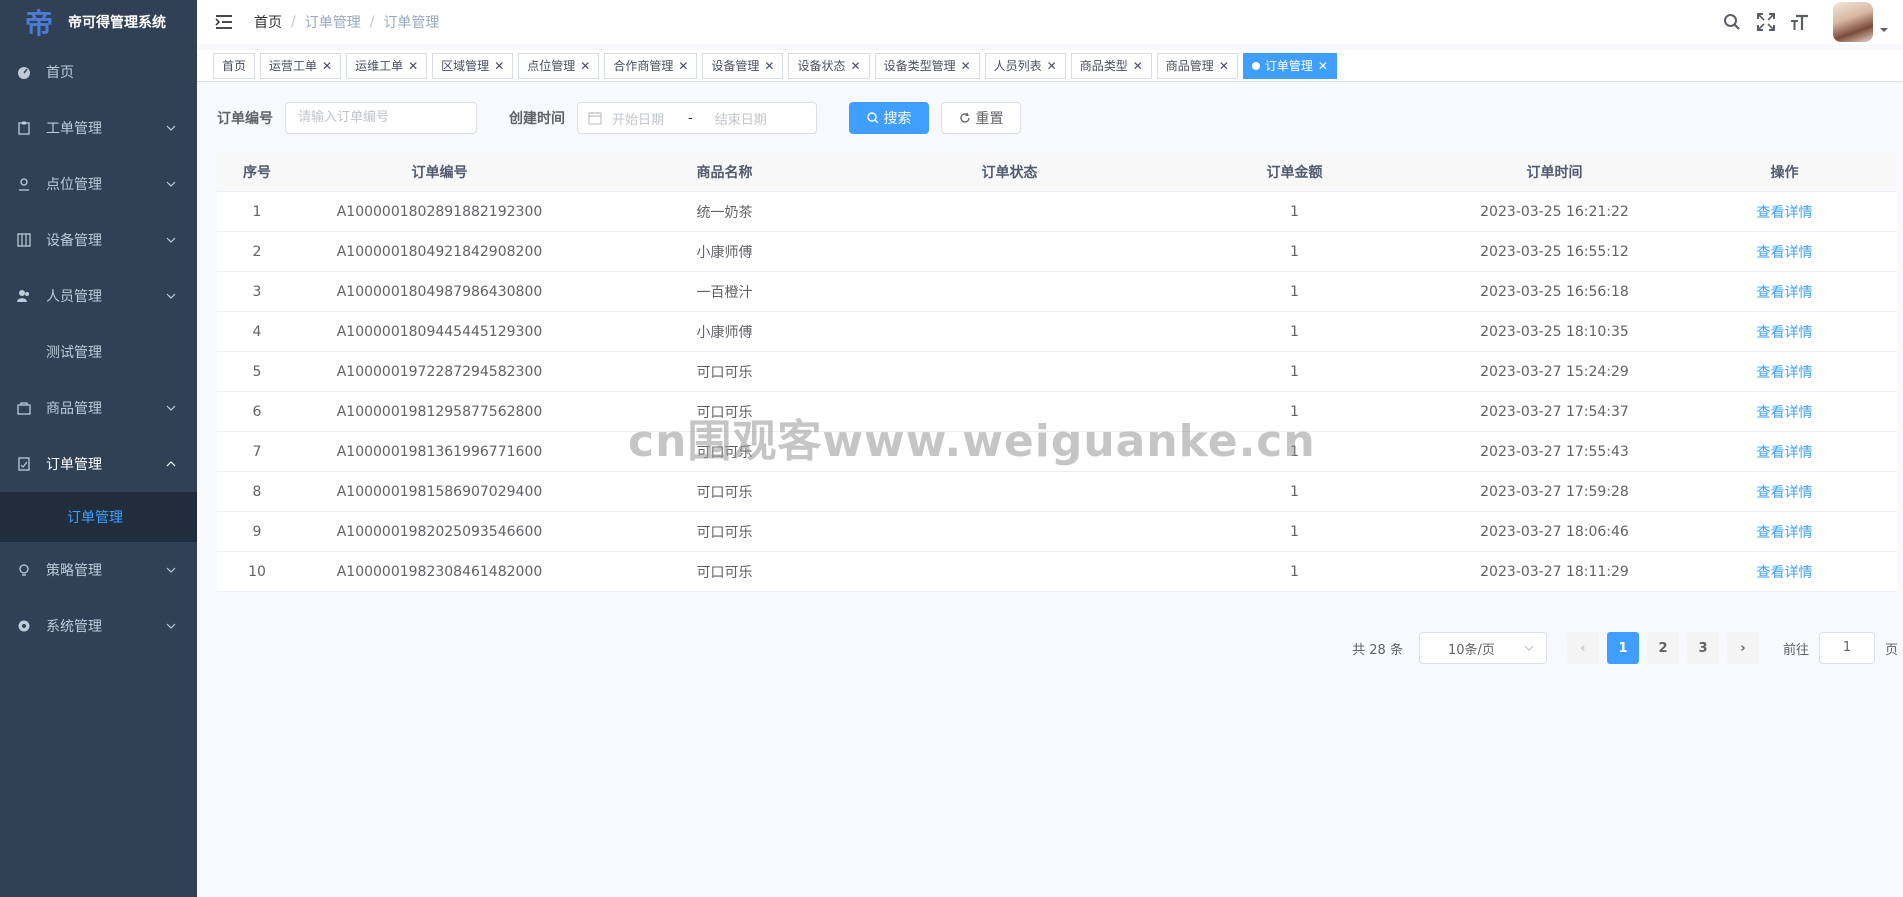  Describe the element at coordinates (98, 128) in the screenshot. I see `sidebar-item-workorder: 工单管理` at that location.